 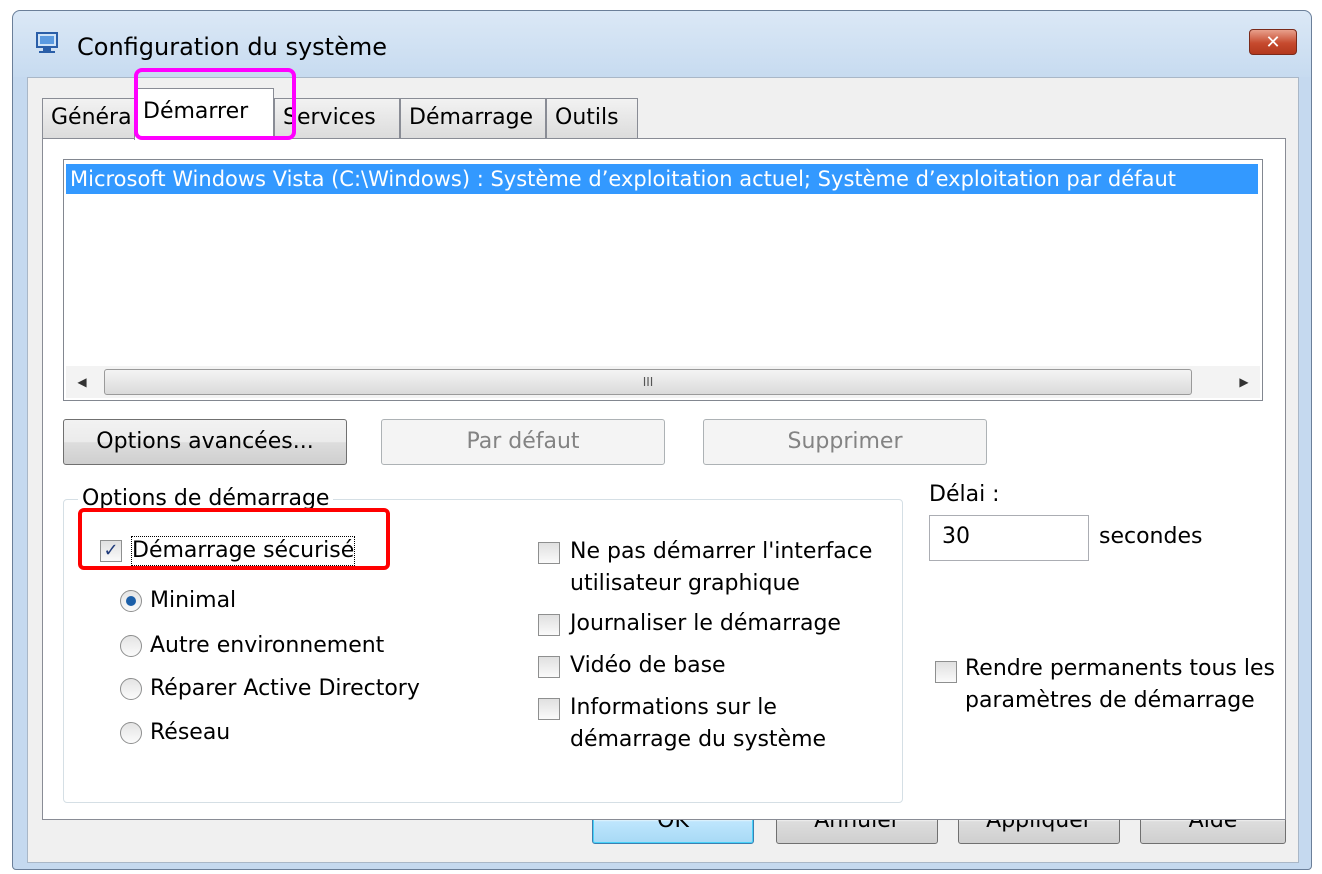 I want to click on tab-highlight-box, so click(x=215, y=104).